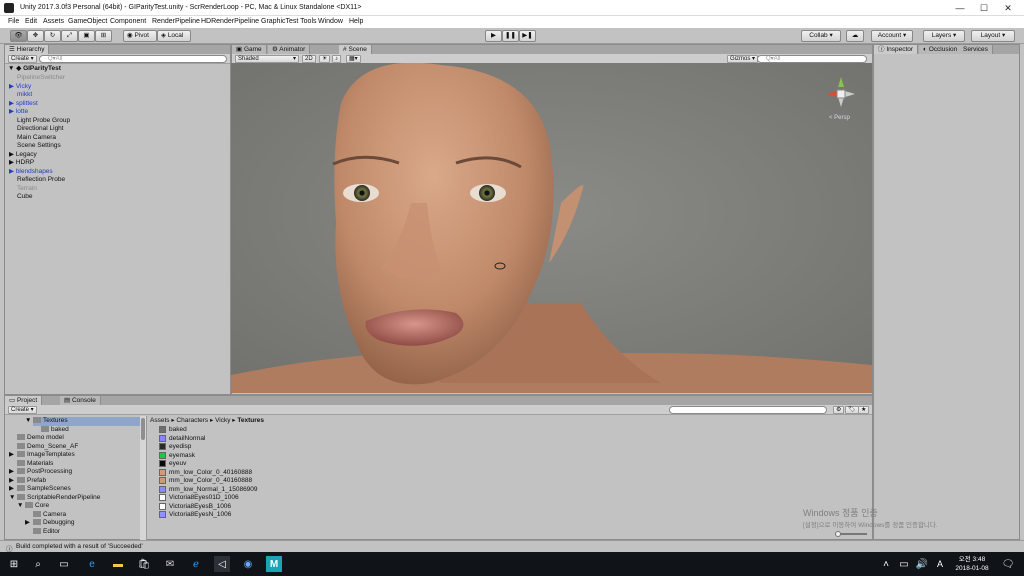  Describe the element at coordinates (24, 400) in the screenshot. I see `tab-project: ▭ Project` at that location.